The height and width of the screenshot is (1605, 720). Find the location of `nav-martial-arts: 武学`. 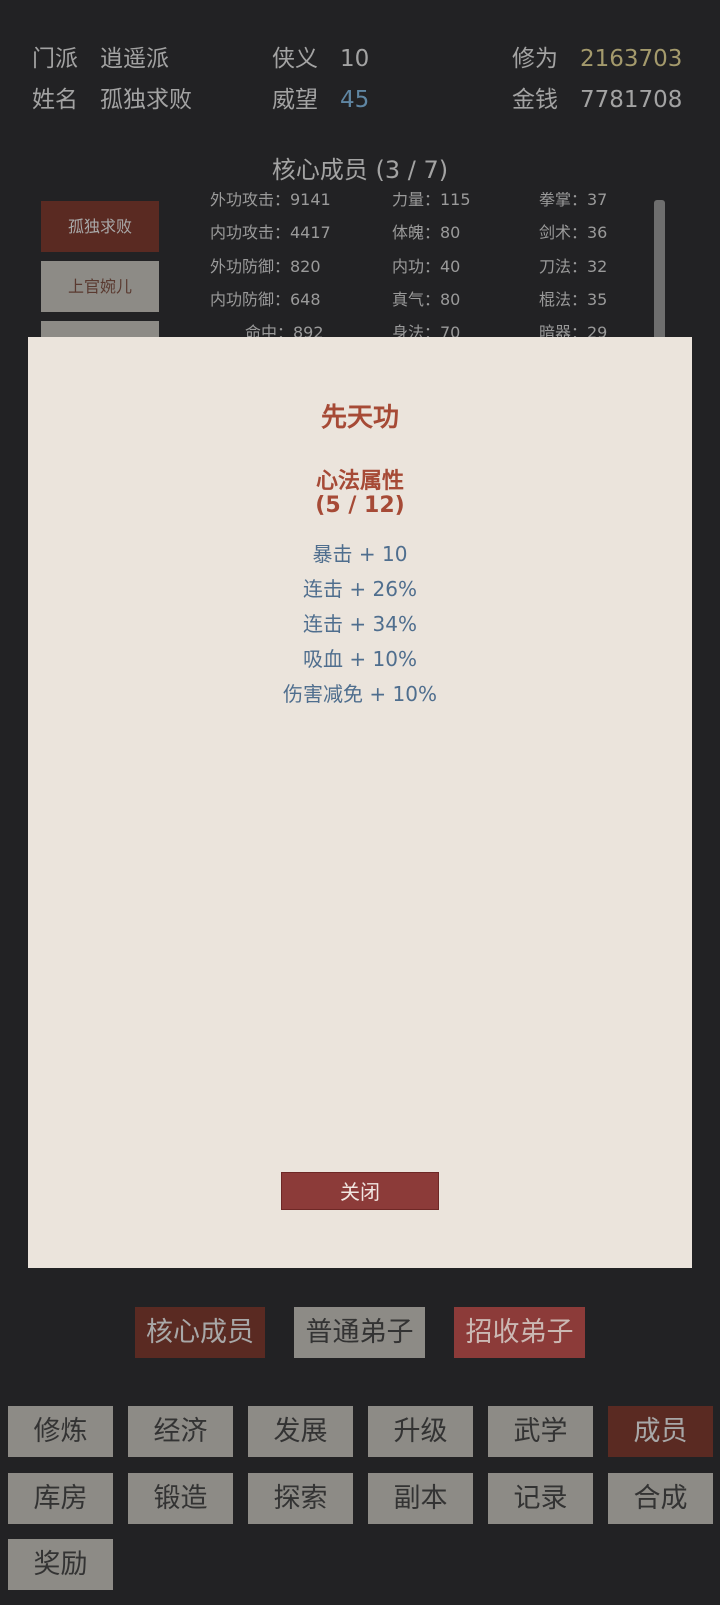

nav-martial-arts: 武学 is located at coordinates (540, 1431).